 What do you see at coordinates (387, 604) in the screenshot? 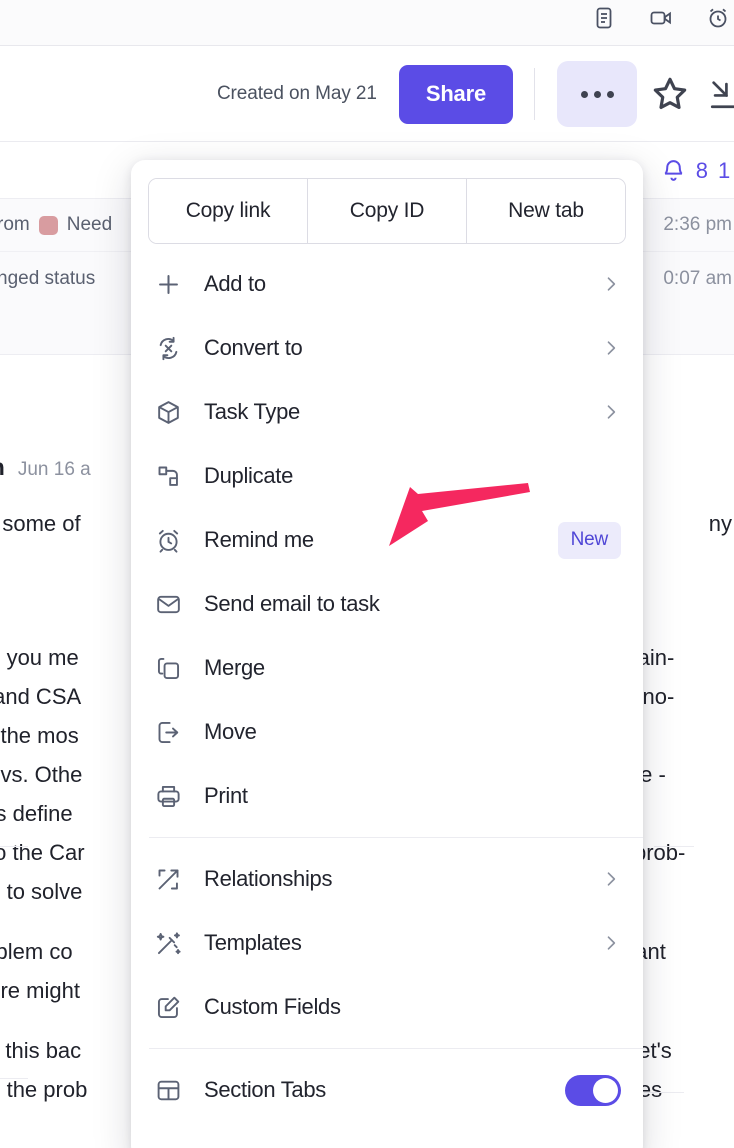
I see `menu-item-send-email-to-task: Send email to task` at bounding box center [387, 604].